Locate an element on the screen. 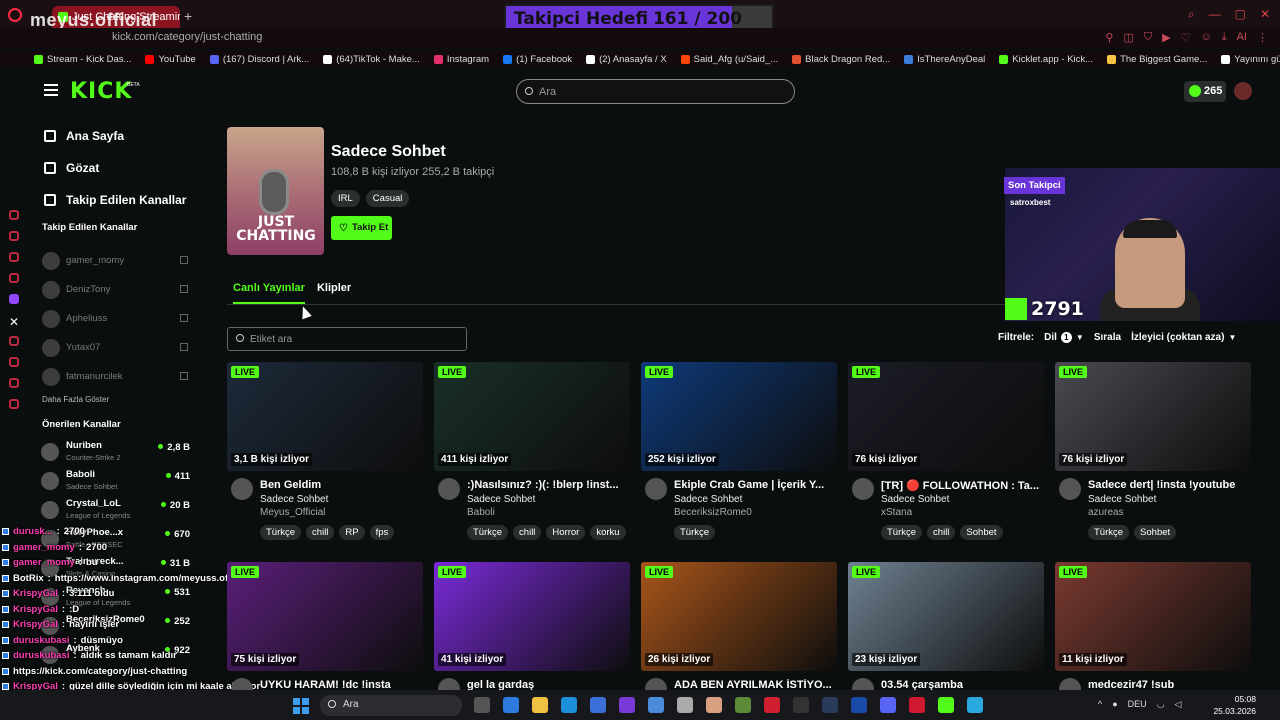  maximize-icon: ▢ is located at coordinates (1240, 14).